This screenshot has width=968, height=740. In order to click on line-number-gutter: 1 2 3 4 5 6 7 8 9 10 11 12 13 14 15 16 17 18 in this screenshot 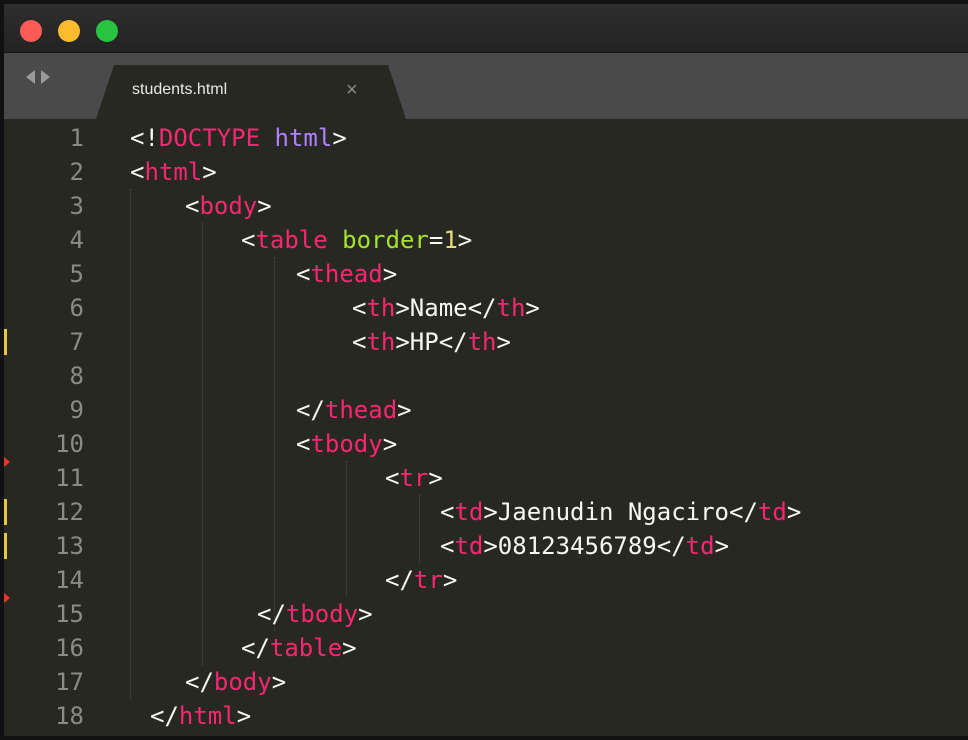, I will do `click(52, 427)`.